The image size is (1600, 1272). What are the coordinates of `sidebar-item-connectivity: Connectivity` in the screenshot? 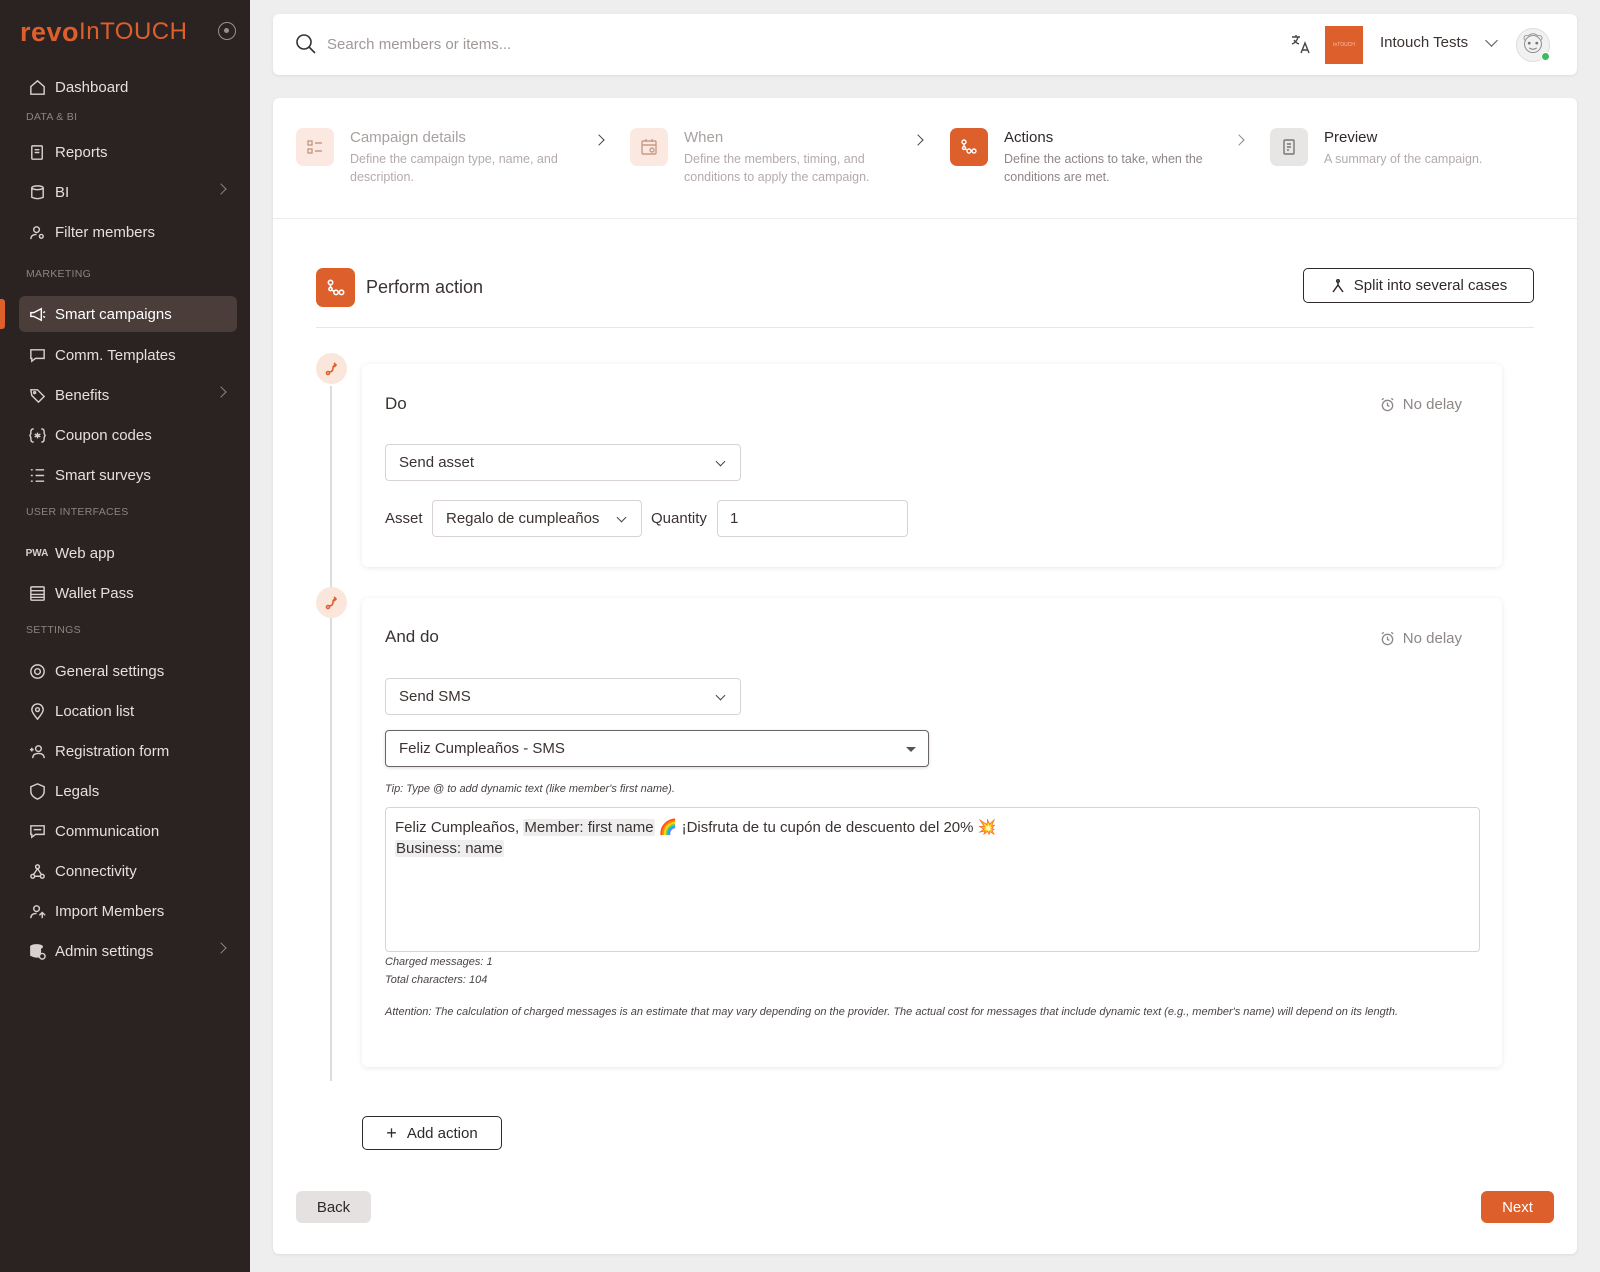 It's located at (128, 871).